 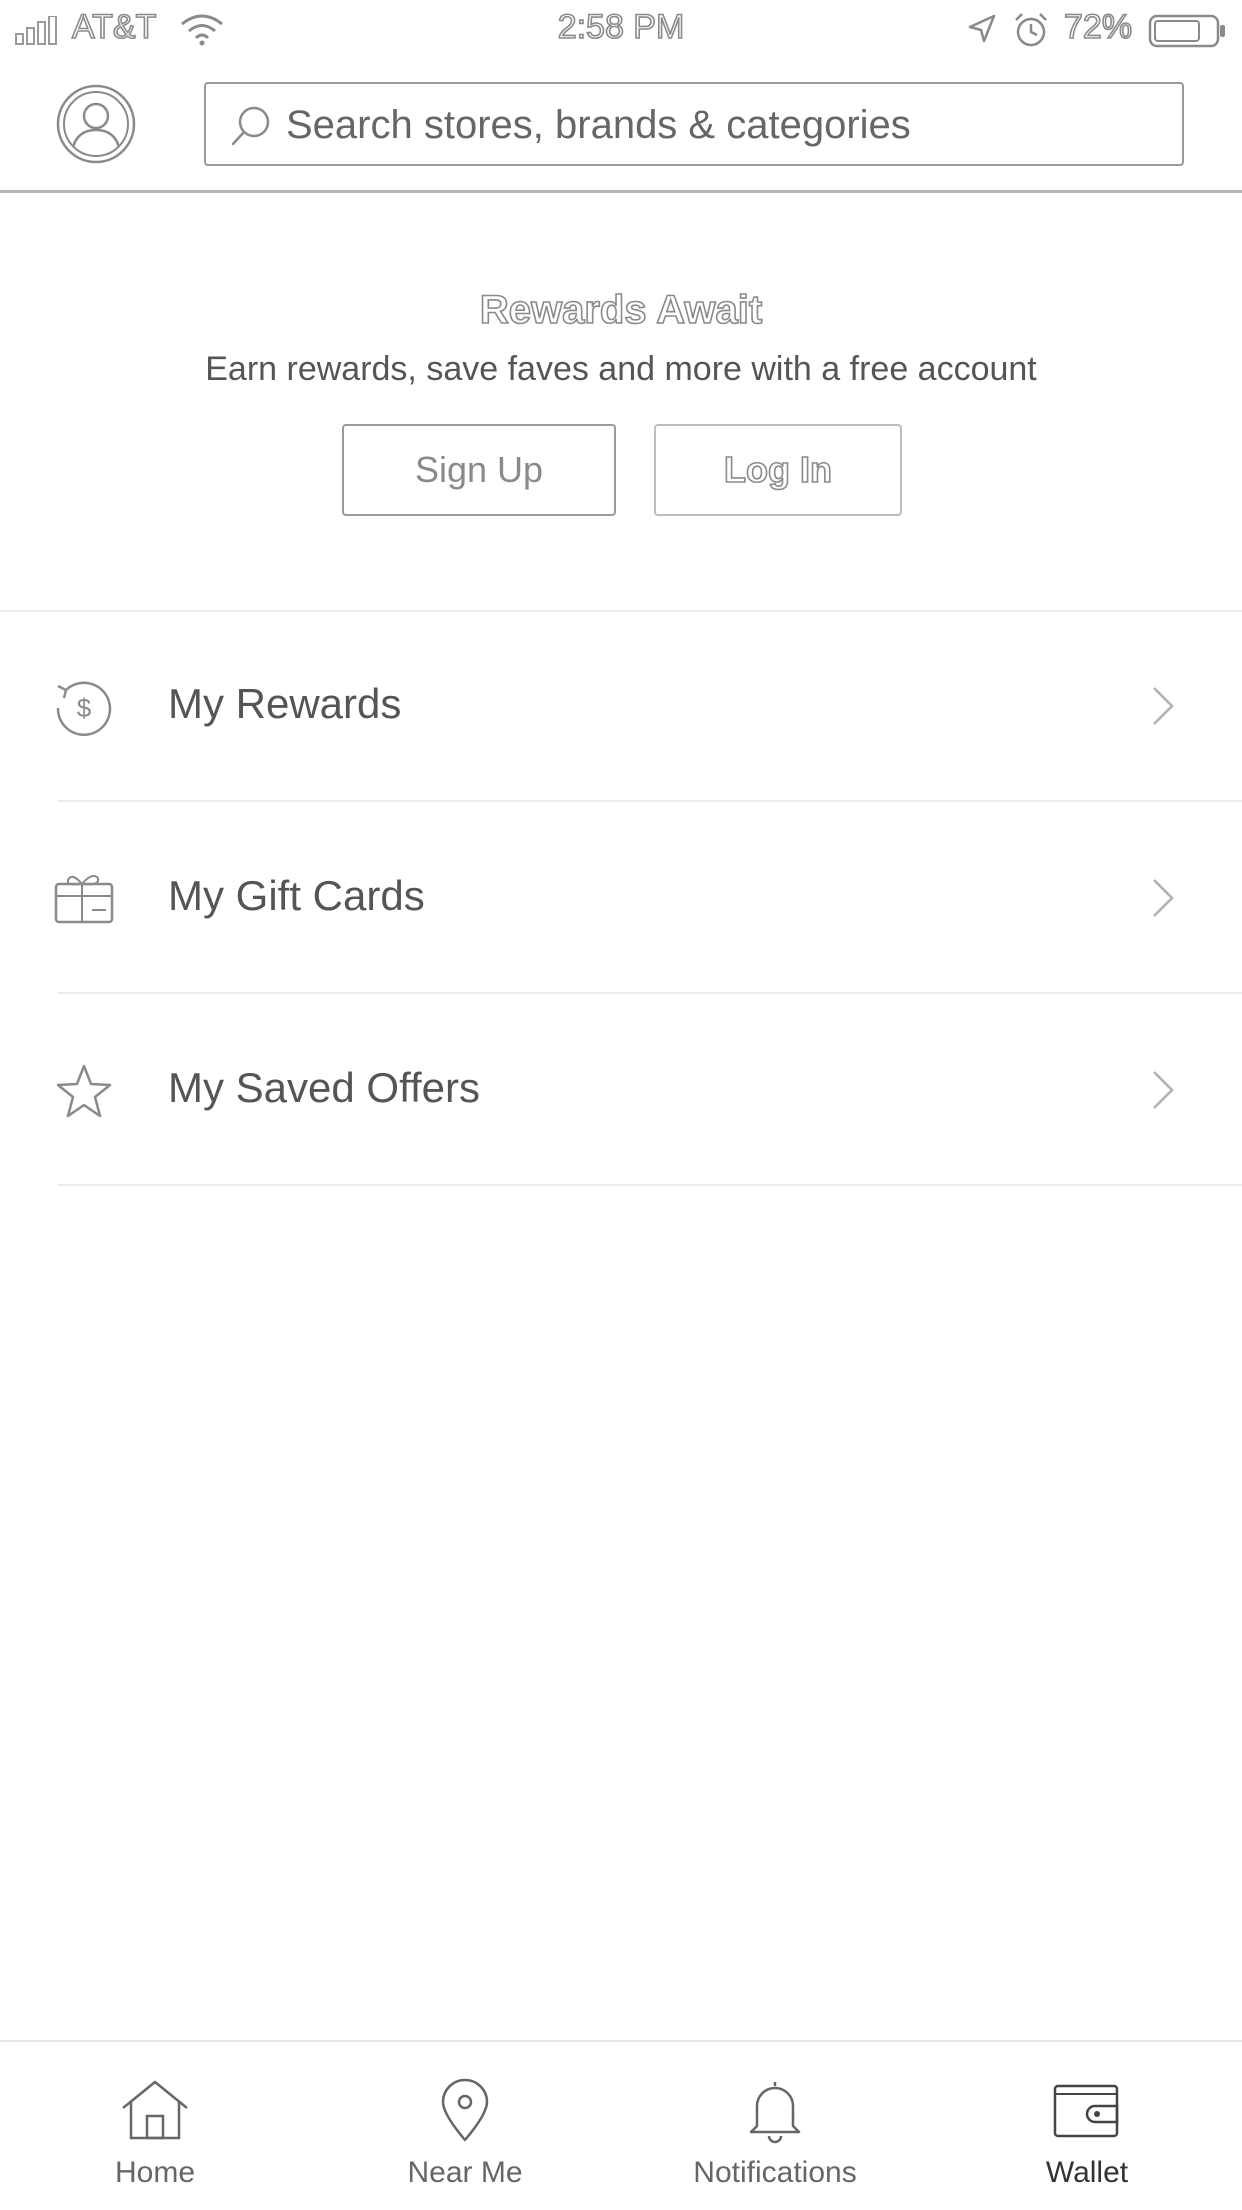 What do you see at coordinates (84, 1091) in the screenshot?
I see `star-icon` at bounding box center [84, 1091].